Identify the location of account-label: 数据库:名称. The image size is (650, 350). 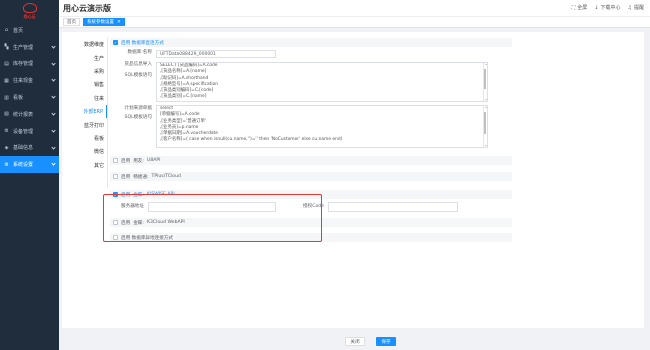
(139, 52).